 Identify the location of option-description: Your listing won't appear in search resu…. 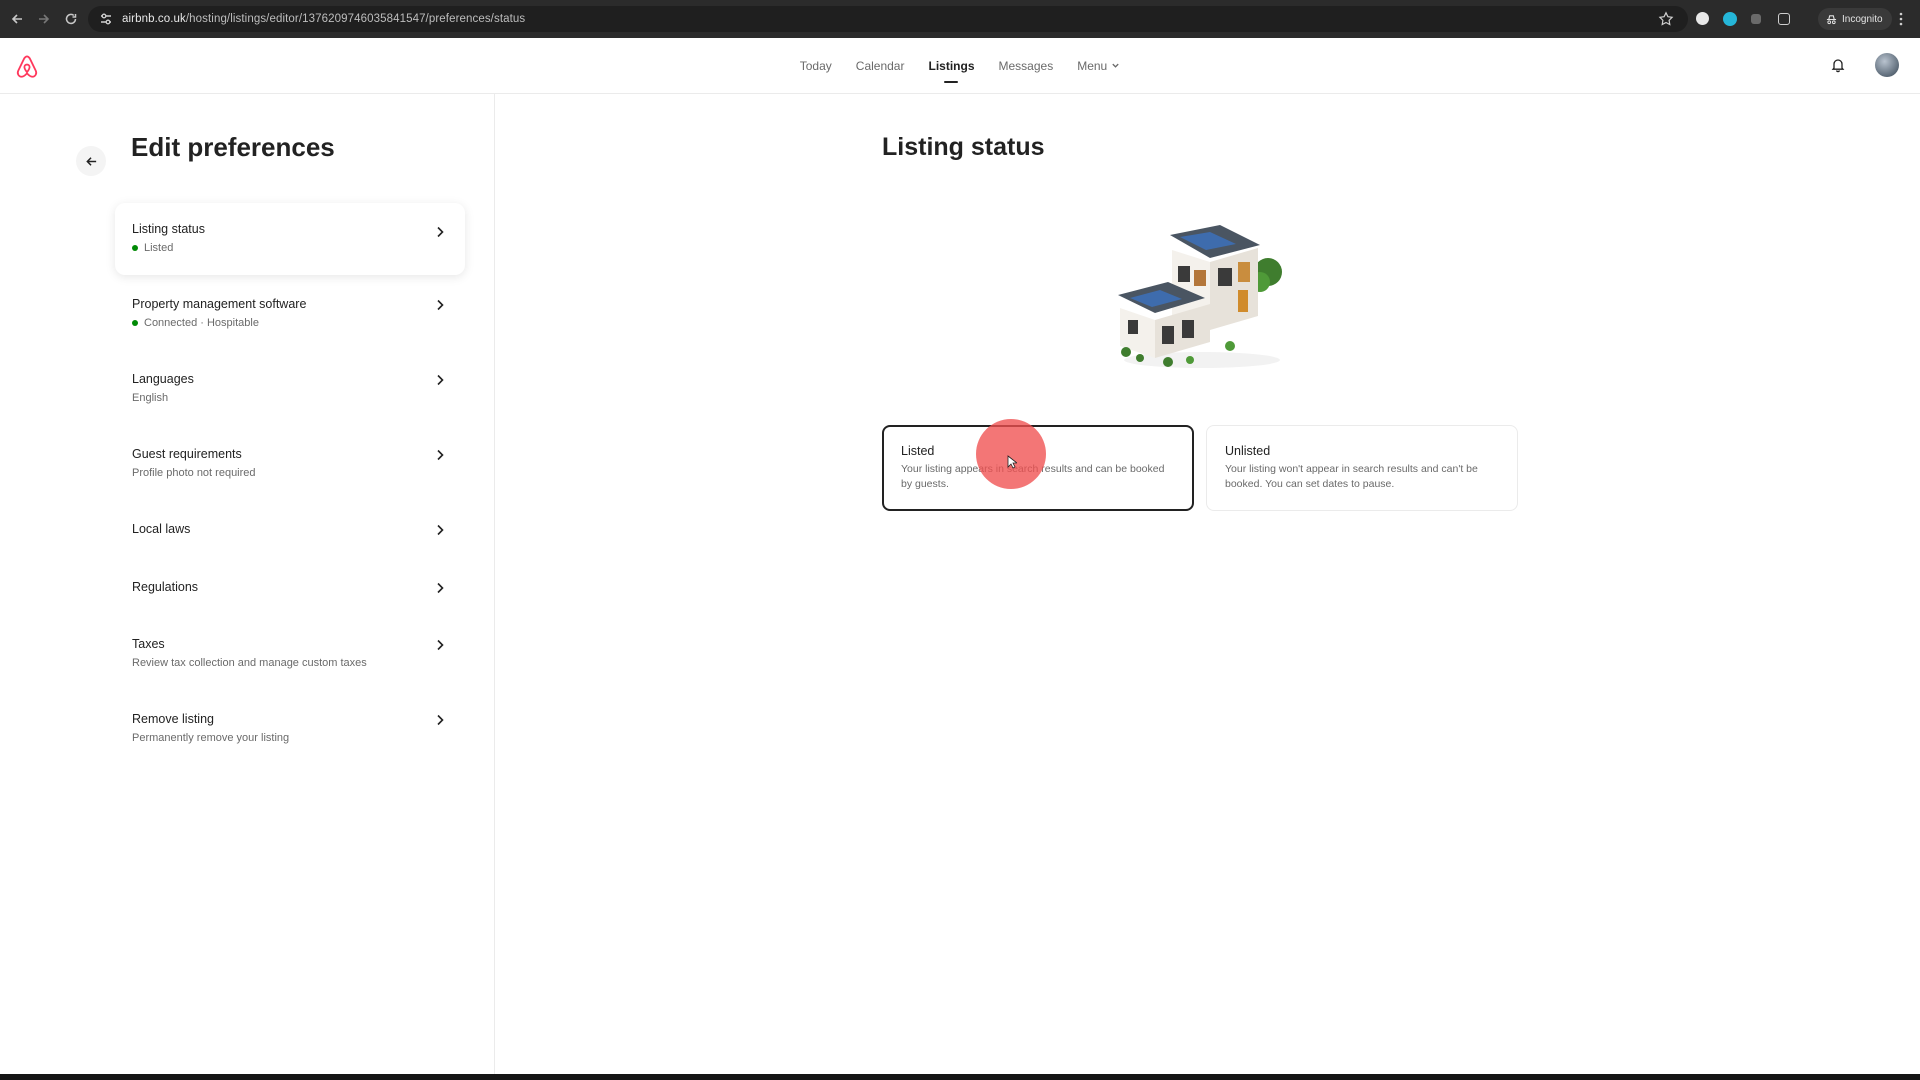
(1351, 476).